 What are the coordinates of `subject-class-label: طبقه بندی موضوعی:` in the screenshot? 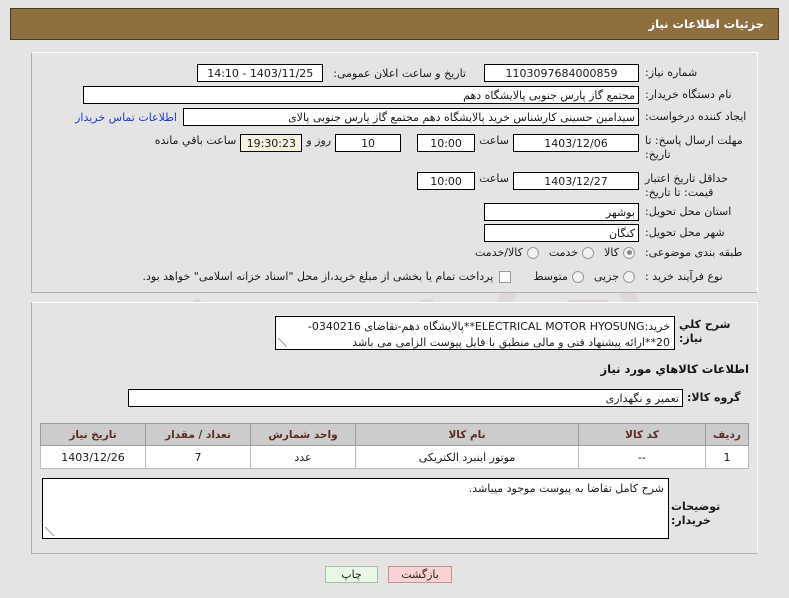 It's located at (694, 252).